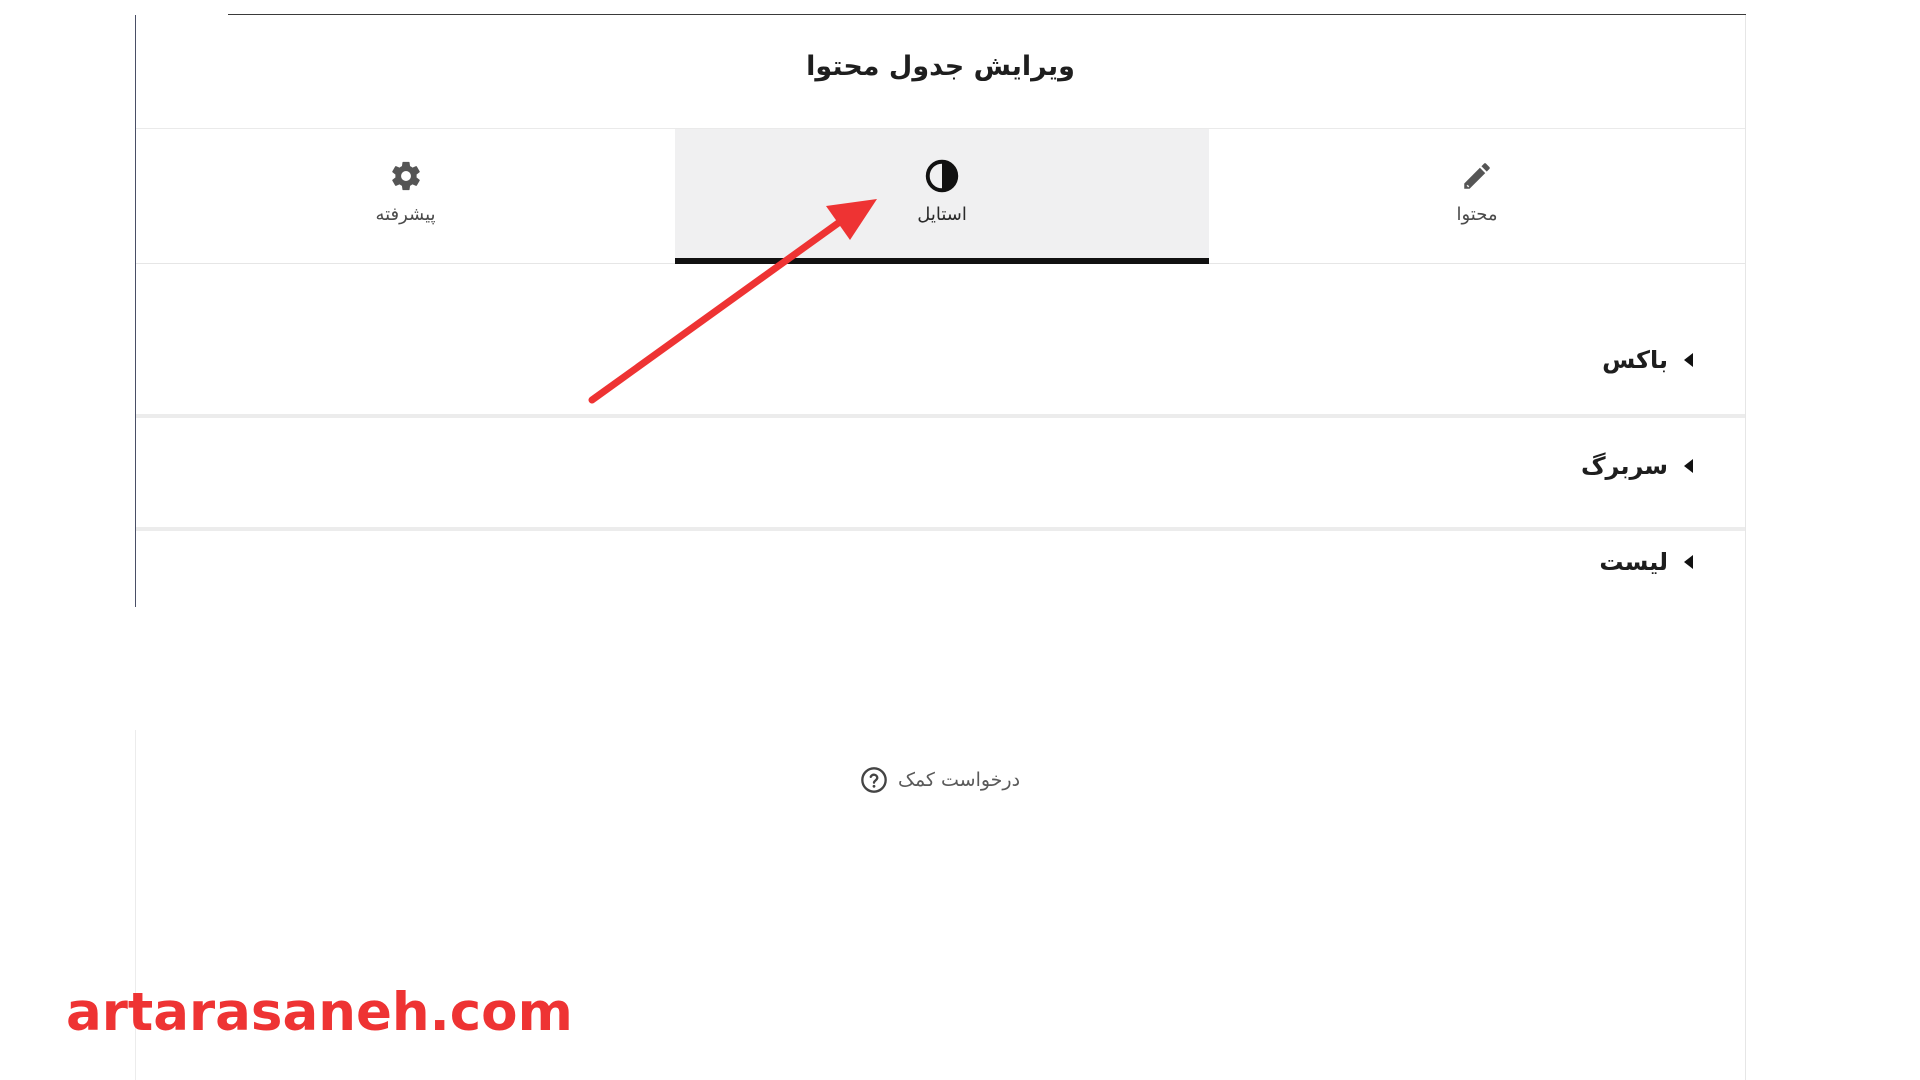  What do you see at coordinates (1624, 465) in the screenshot?
I see `section-header-title: سربرگ` at bounding box center [1624, 465].